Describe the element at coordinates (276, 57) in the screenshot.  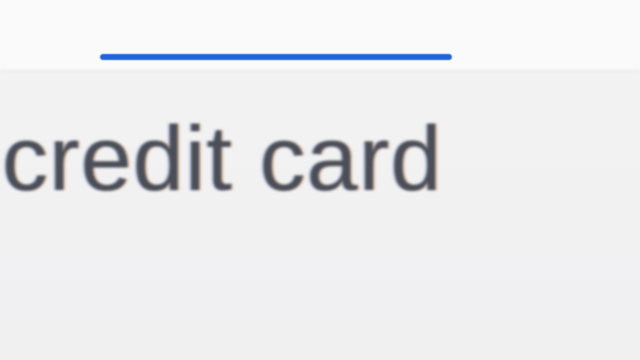
I see `active-tab-indicator` at that location.